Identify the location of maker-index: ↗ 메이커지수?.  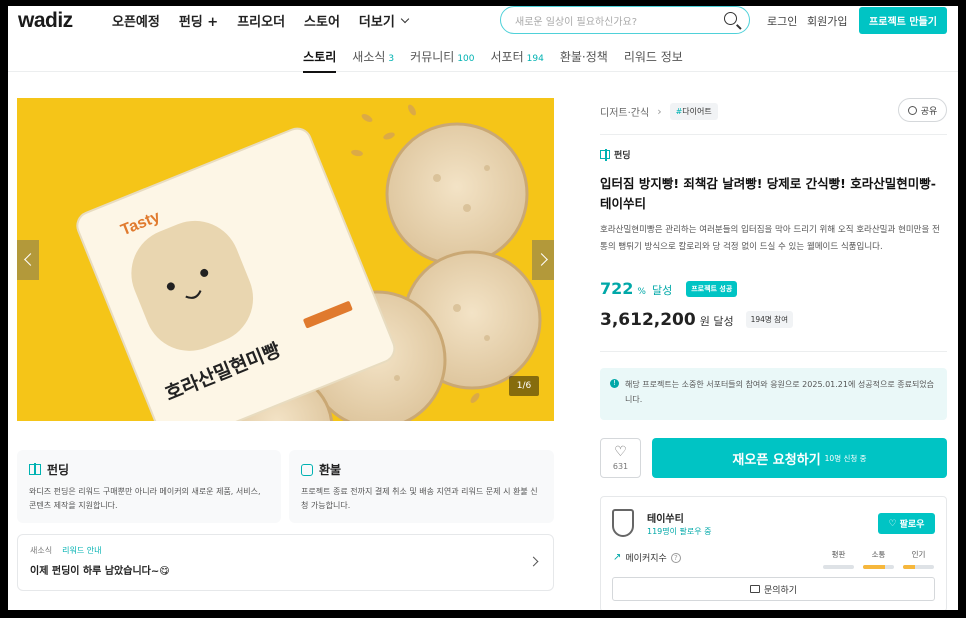
(647, 557).